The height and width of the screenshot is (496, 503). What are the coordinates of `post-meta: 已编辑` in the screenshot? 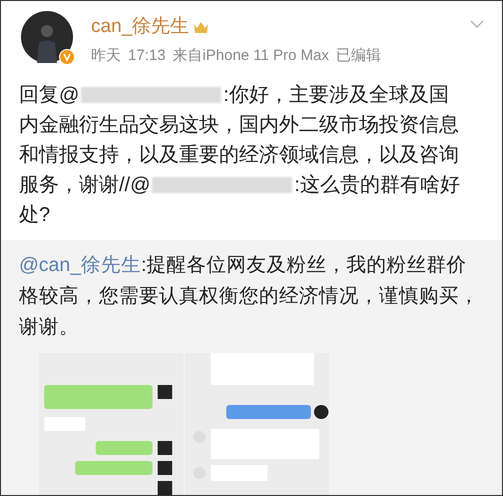 It's located at (359, 56).